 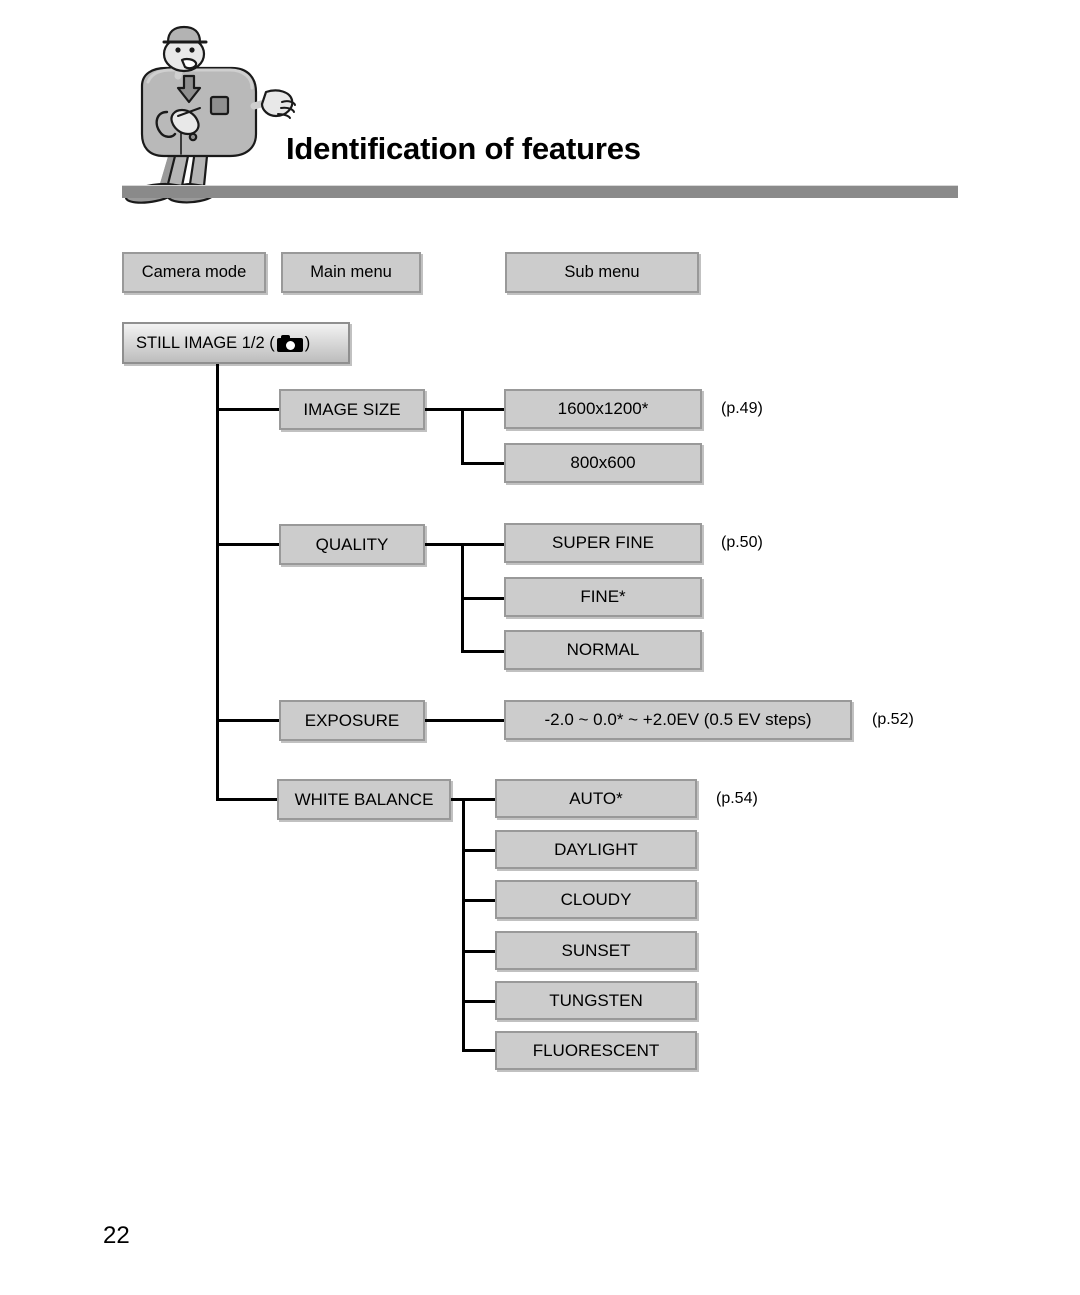 I want to click on branch-line-white-balance, so click(x=250, y=799).